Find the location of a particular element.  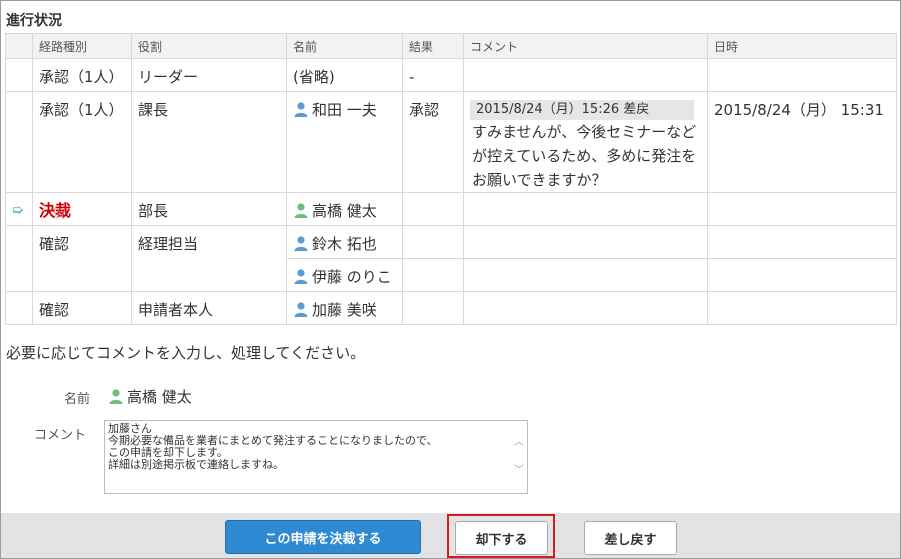

current-step-arrow-icon: ➯ is located at coordinates (19, 209).